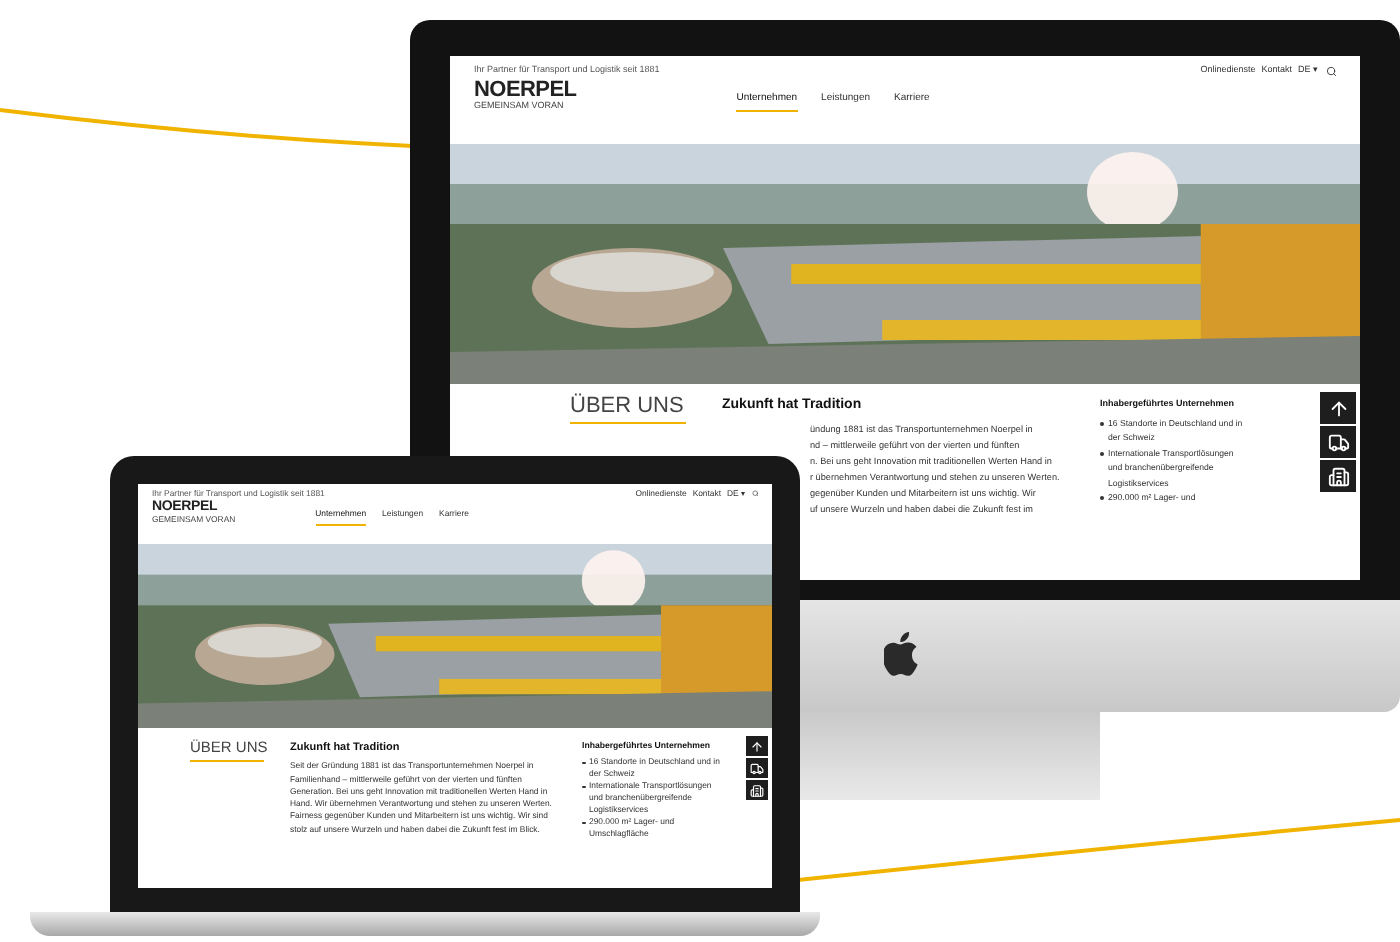 The image size is (1400, 942). Describe the element at coordinates (1330, 71) in the screenshot. I see `search-icon` at that location.